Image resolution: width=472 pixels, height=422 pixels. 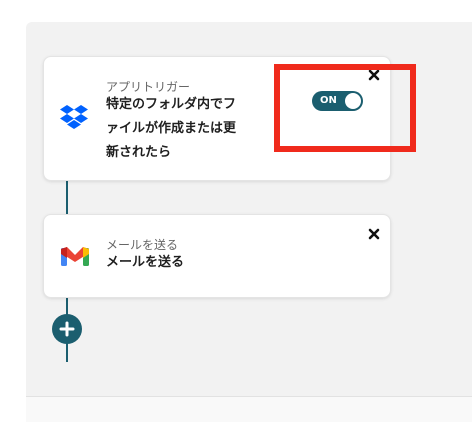 I want to click on trigger-card-title: 特定のフォルダ内でフ ァイルが作成または更 新されたら, so click(x=181, y=129).